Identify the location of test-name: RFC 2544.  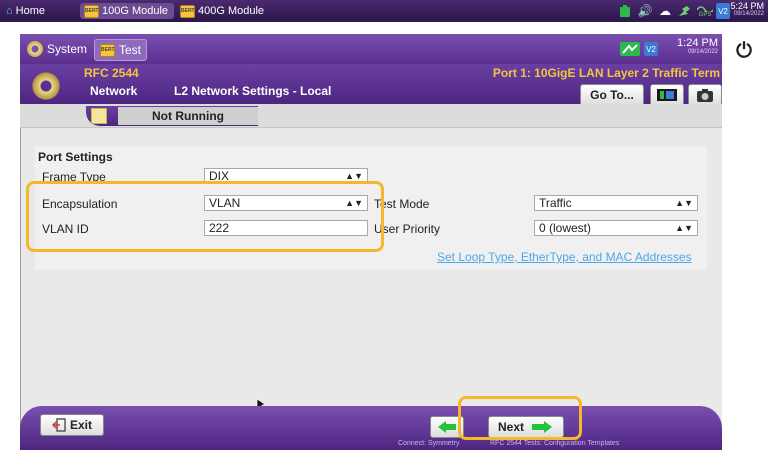
(111, 73).